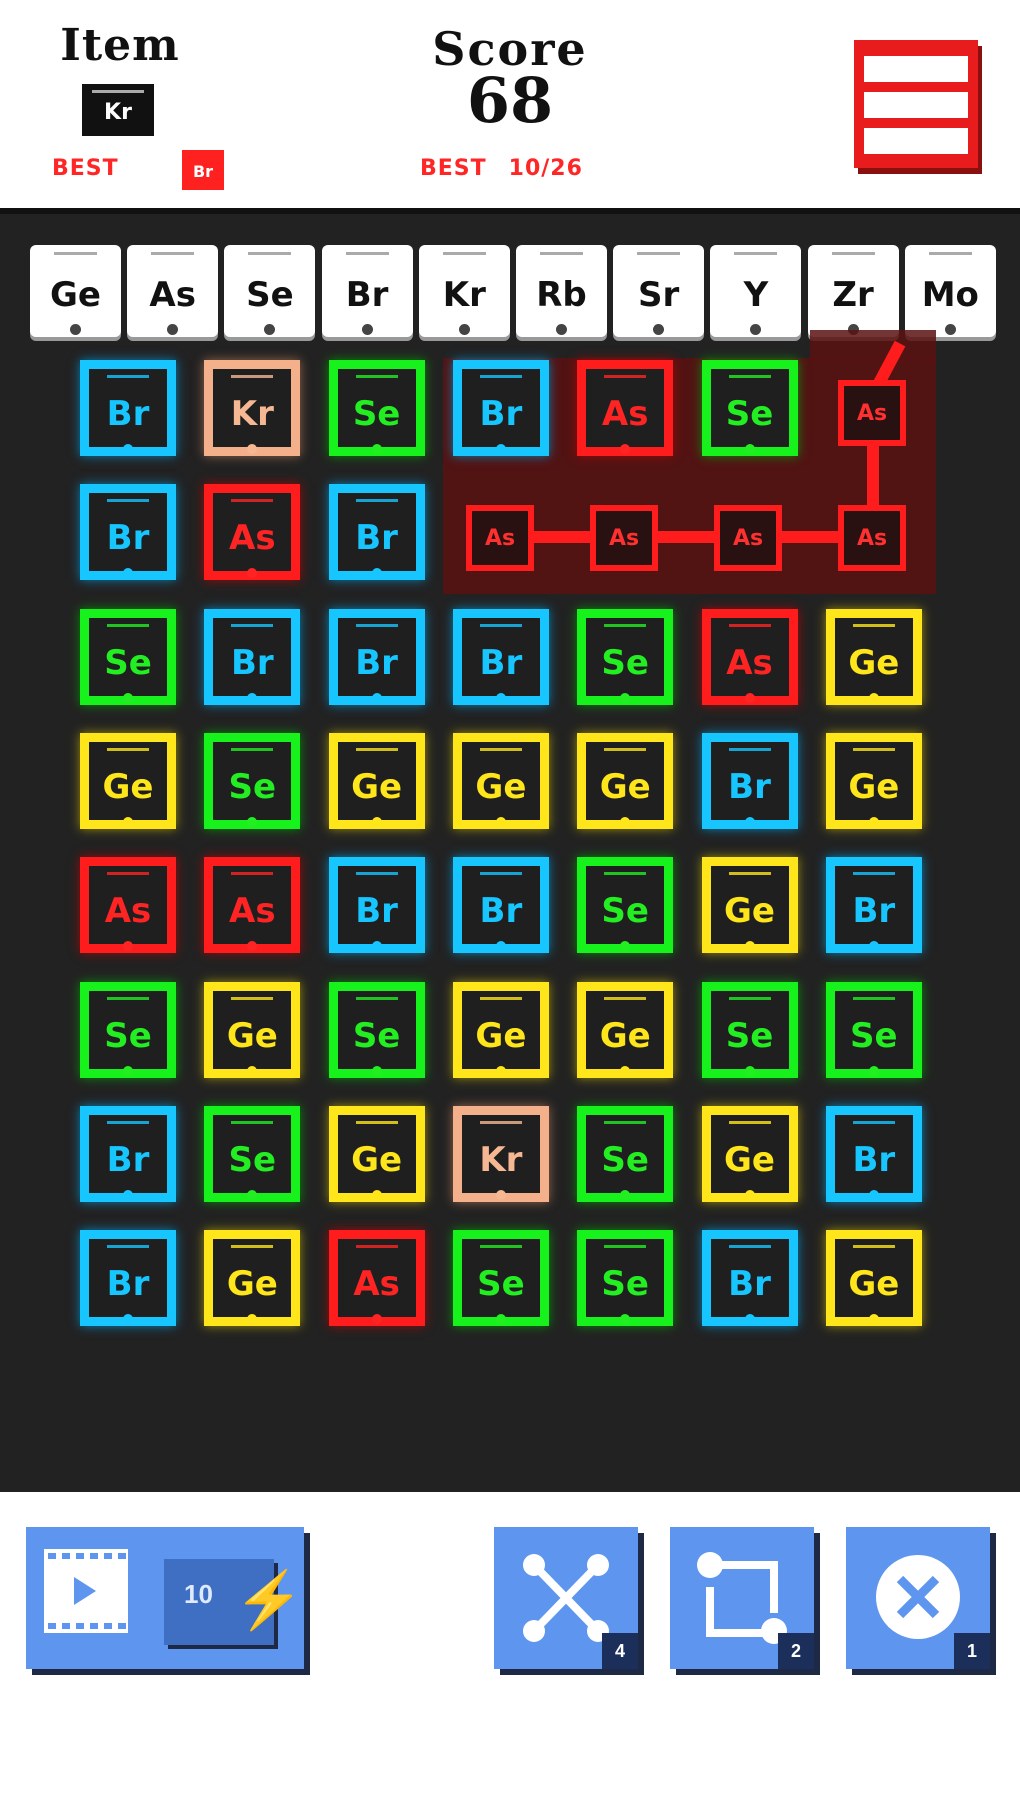 This screenshot has height=1817, width=1020. I want to click on menu-button, so click(916, 104).